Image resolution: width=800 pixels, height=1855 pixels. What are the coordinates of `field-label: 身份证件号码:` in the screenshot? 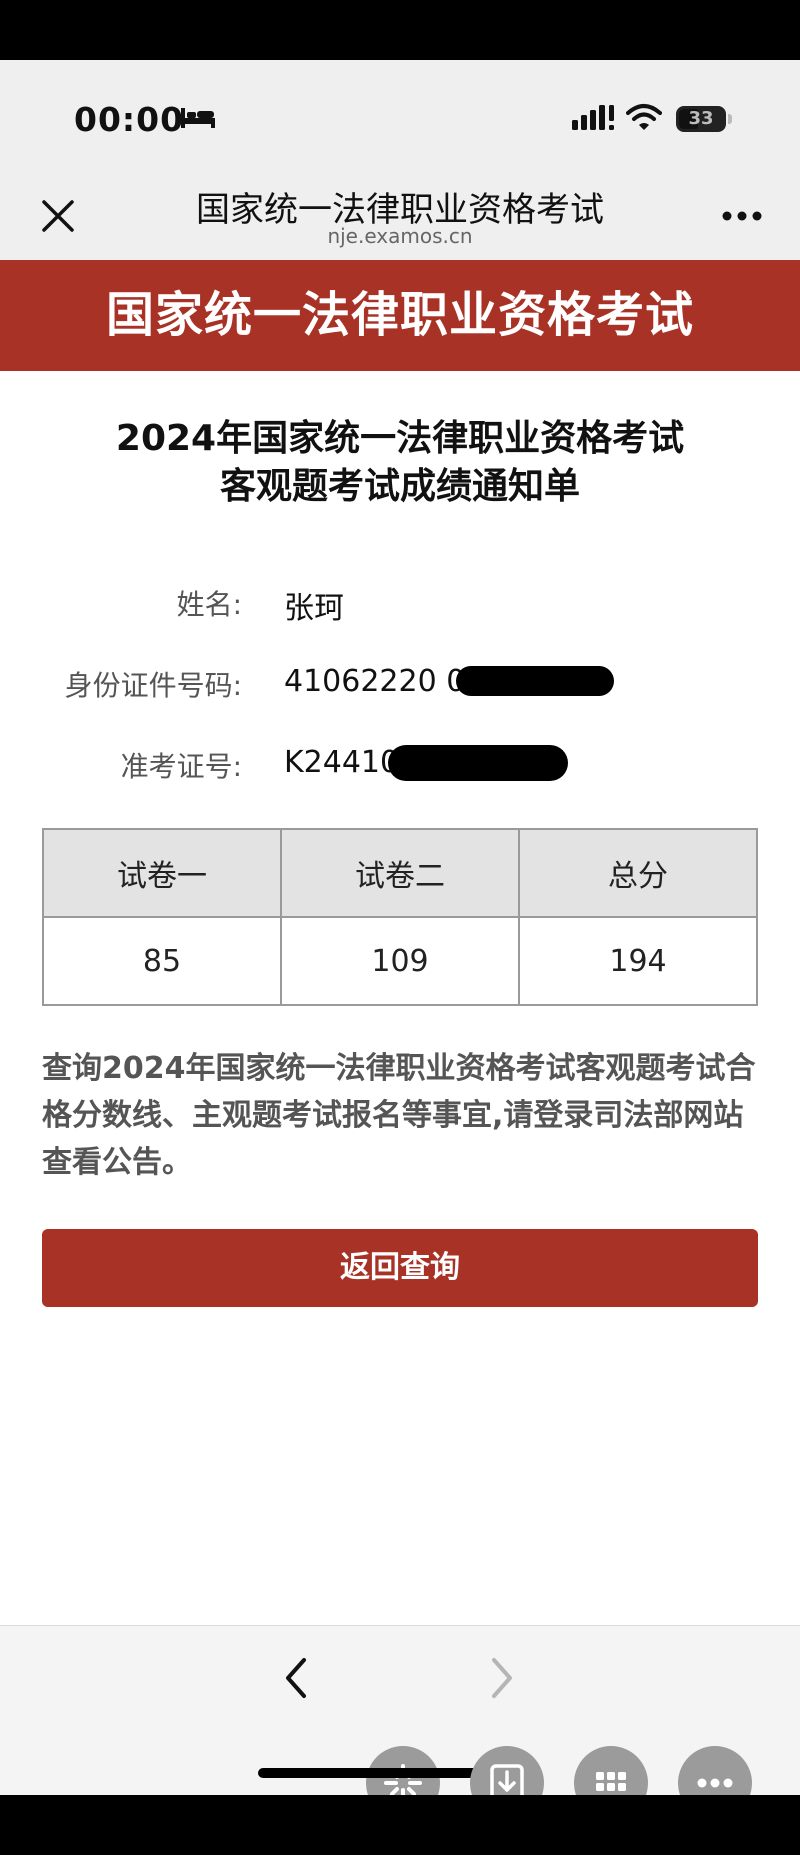 It's located at (153, 685).